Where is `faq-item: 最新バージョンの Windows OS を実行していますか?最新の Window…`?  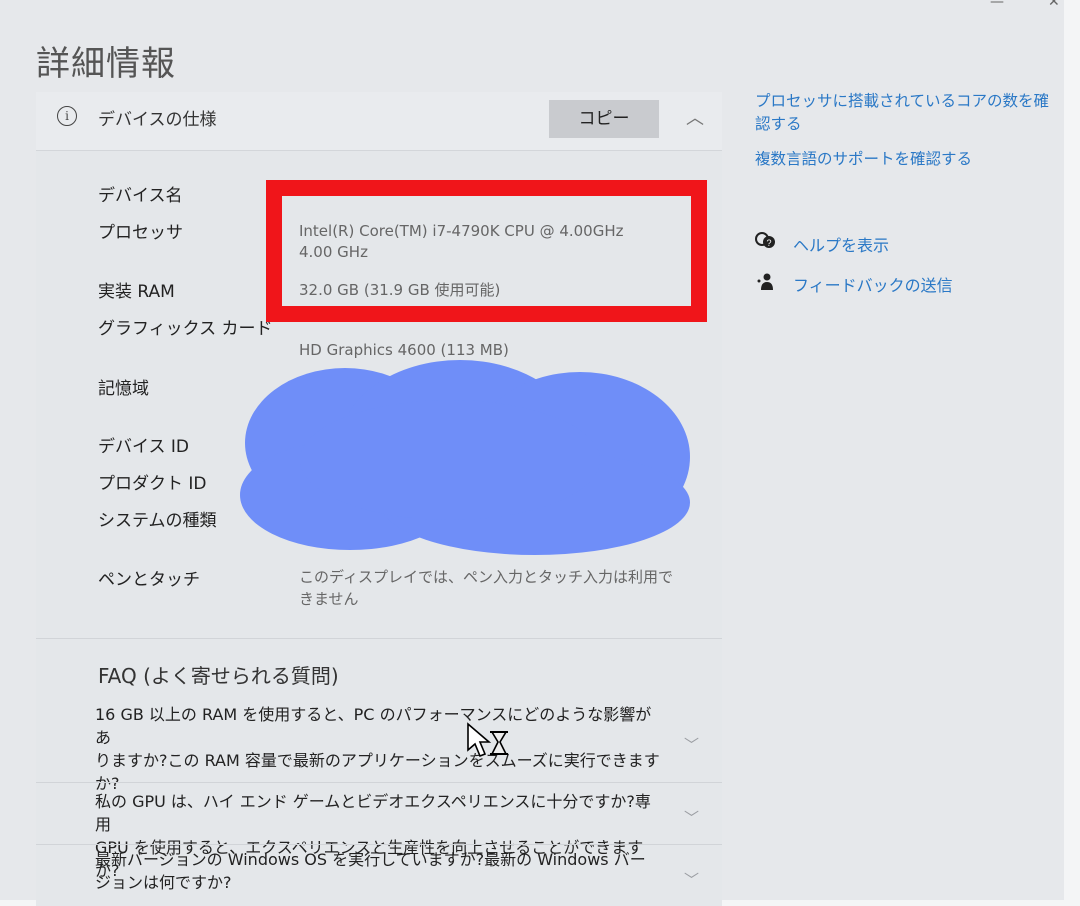 faq-item: 最新バージョンの Windows OS を実行していますか?最新の Window… is located at coordinates (380, 871).